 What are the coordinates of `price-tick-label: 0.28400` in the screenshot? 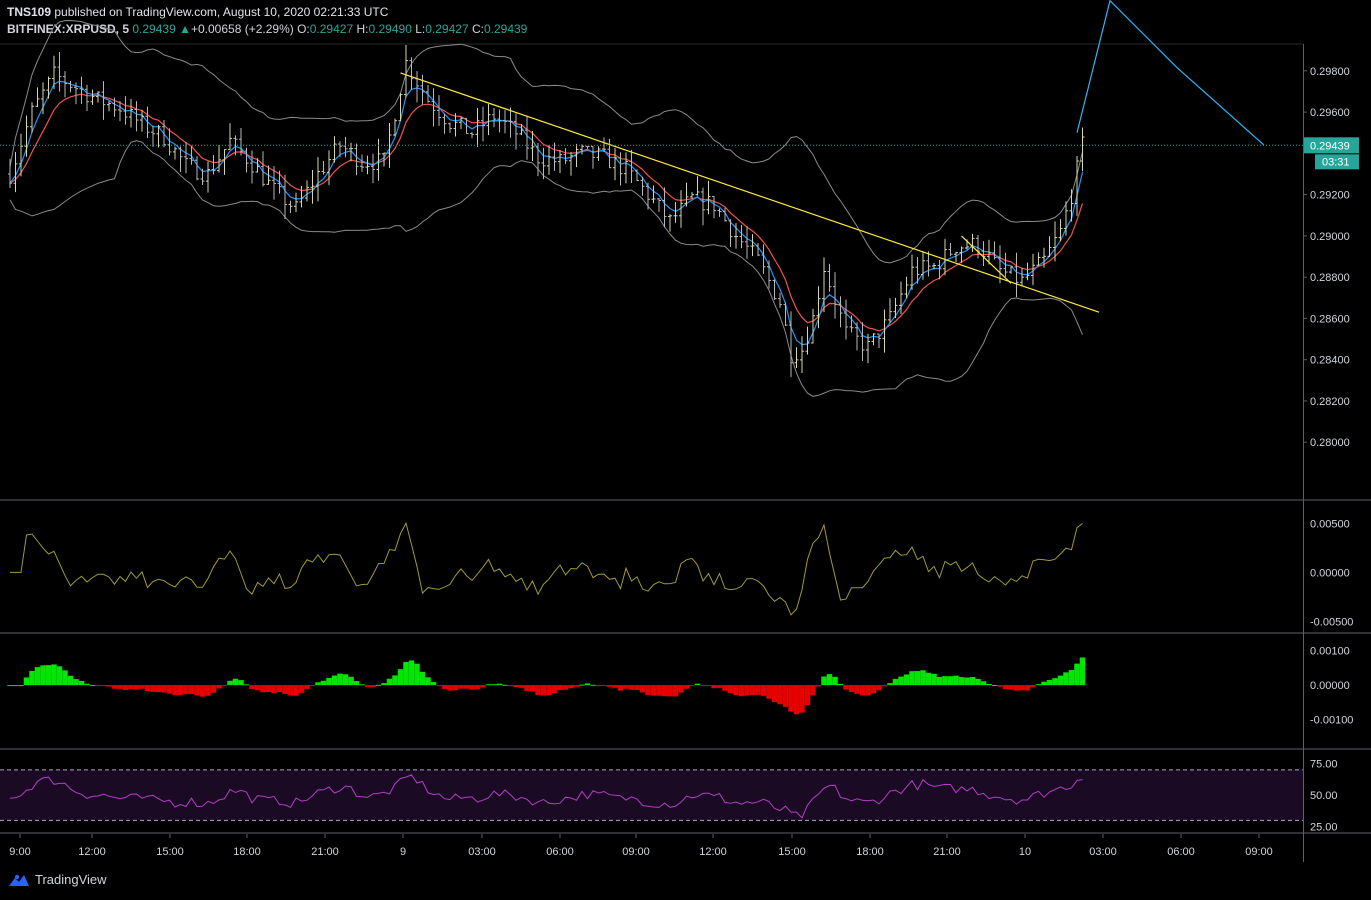 It's located at (1330, 361).